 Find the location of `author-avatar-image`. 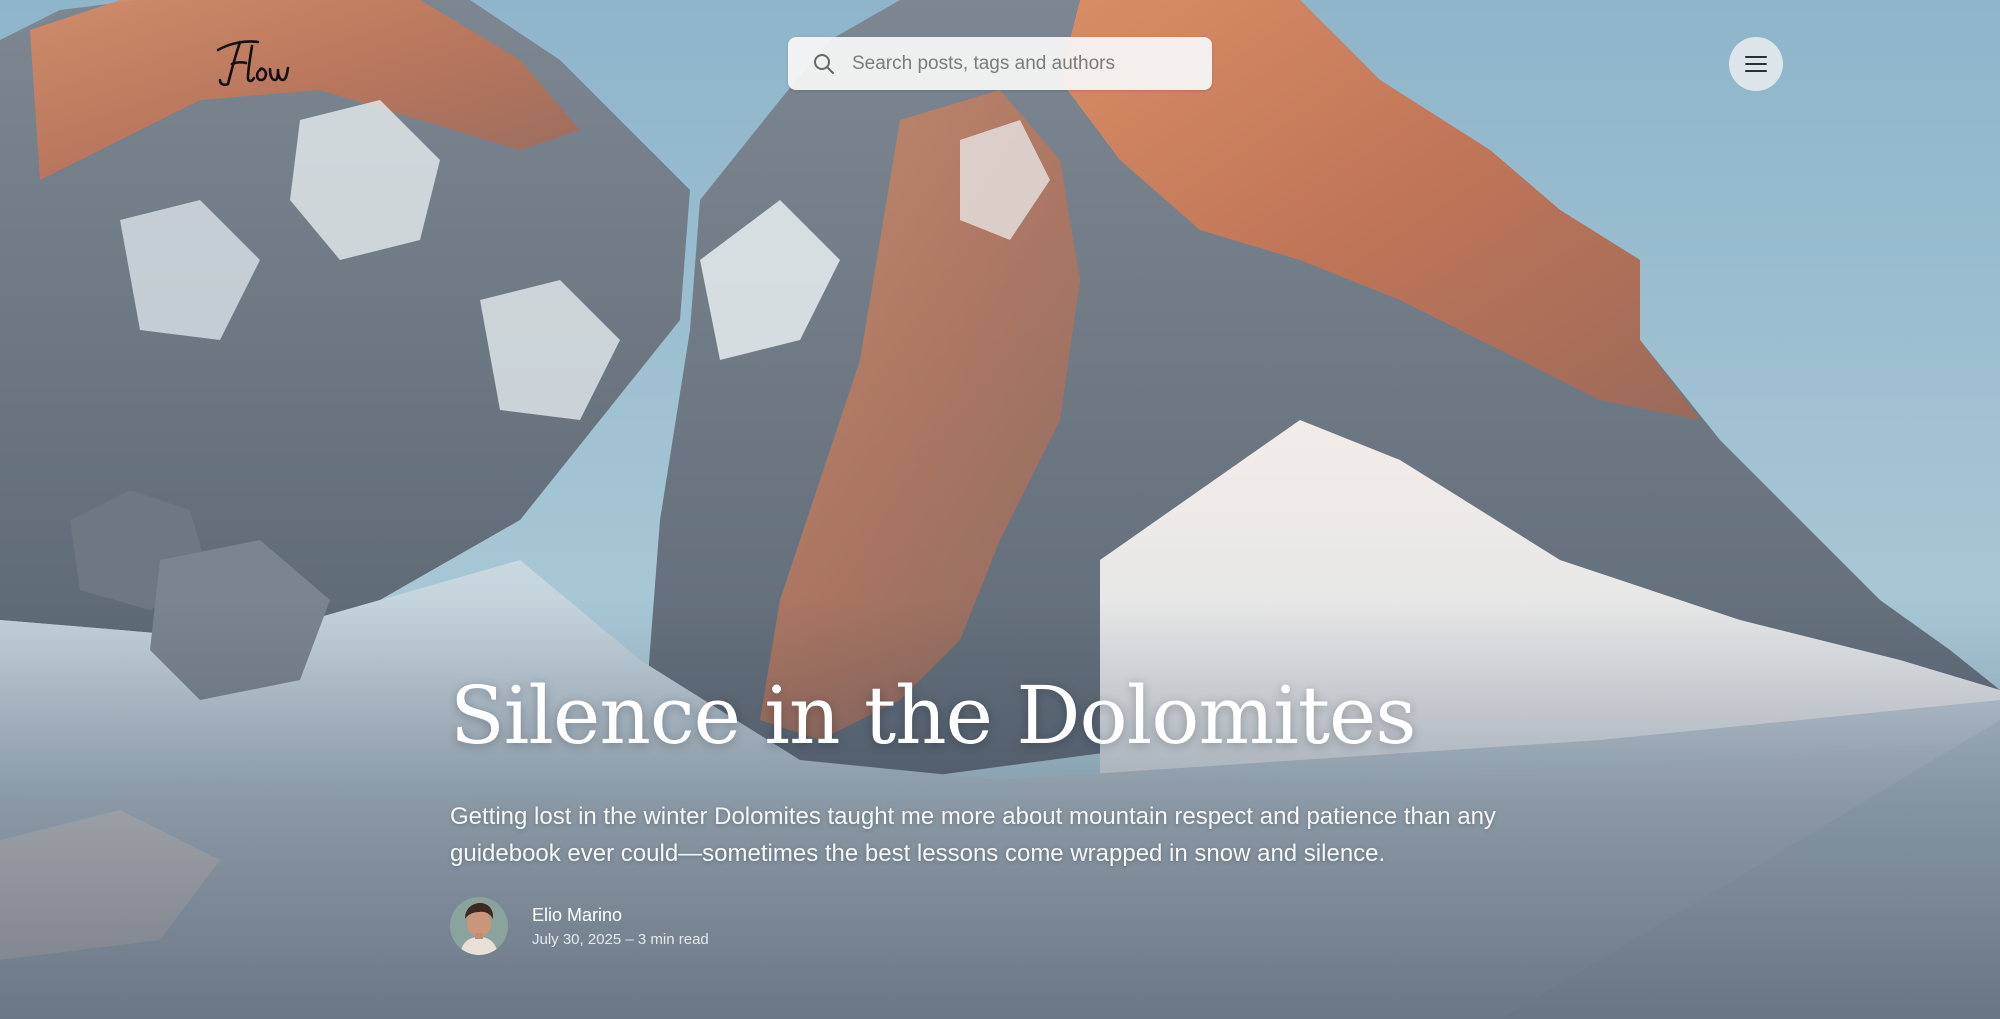

author-avatar-image is located at coordinates (479, 926).